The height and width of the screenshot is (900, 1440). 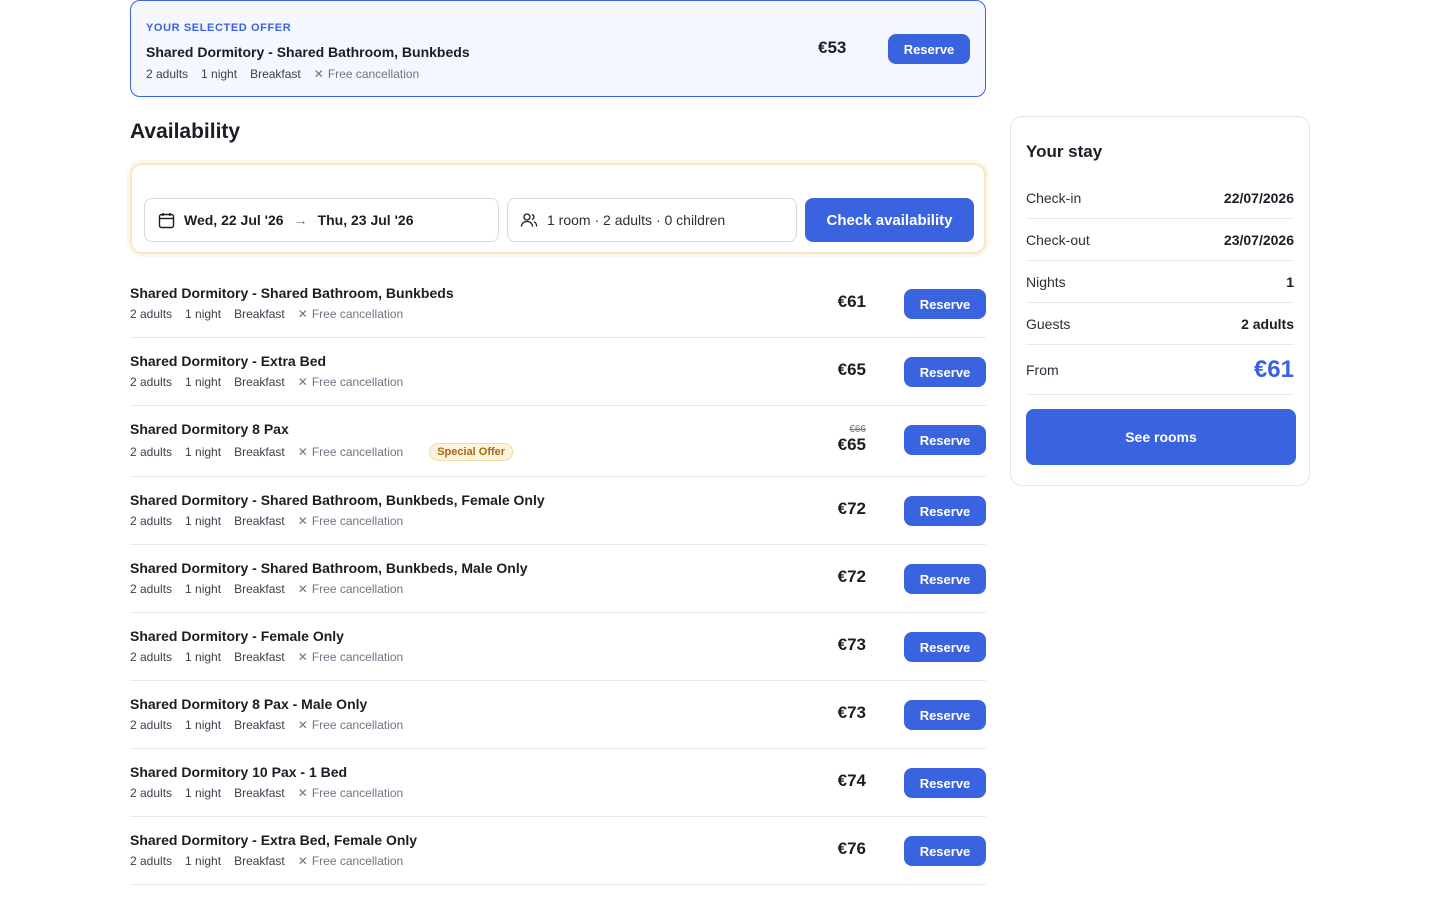 I want to click on date-to: Thu, 23 Jul '26, so click(x=365, y=220).